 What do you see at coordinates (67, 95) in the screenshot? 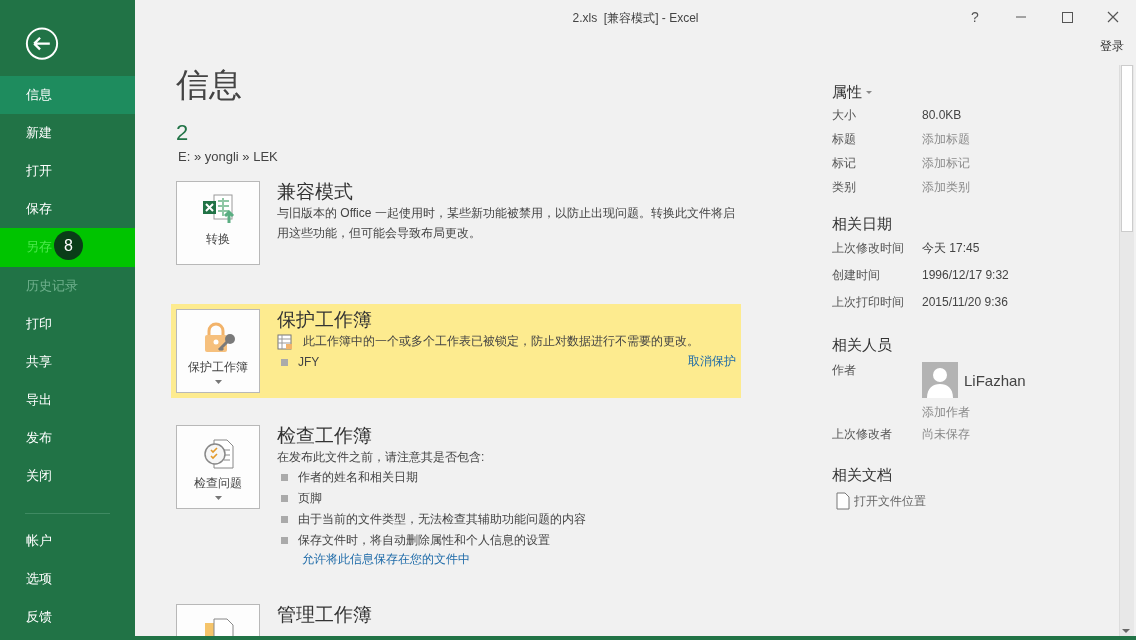
I see `sidebar-item: 信息` at bounding box center [67, 95].